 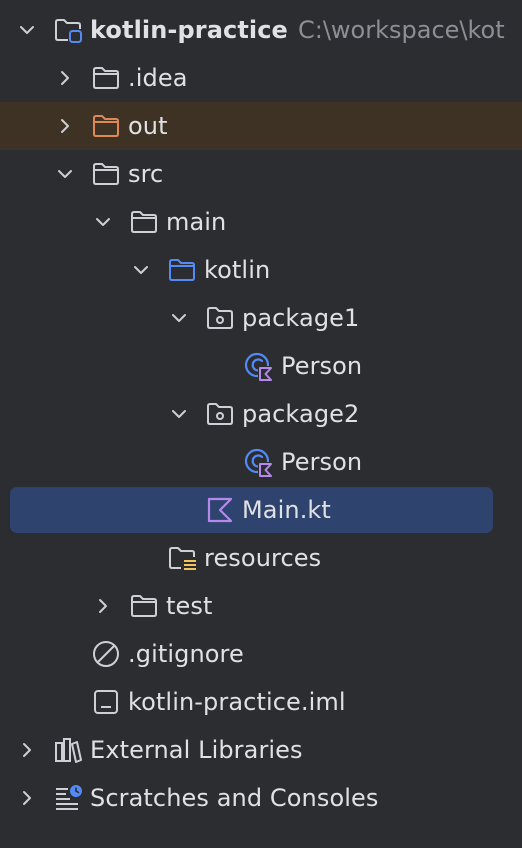 What do you see at coordinates (322, 366) in the screenshot?
I see `package1-person-label: Person` at bounding box center [322, 366].